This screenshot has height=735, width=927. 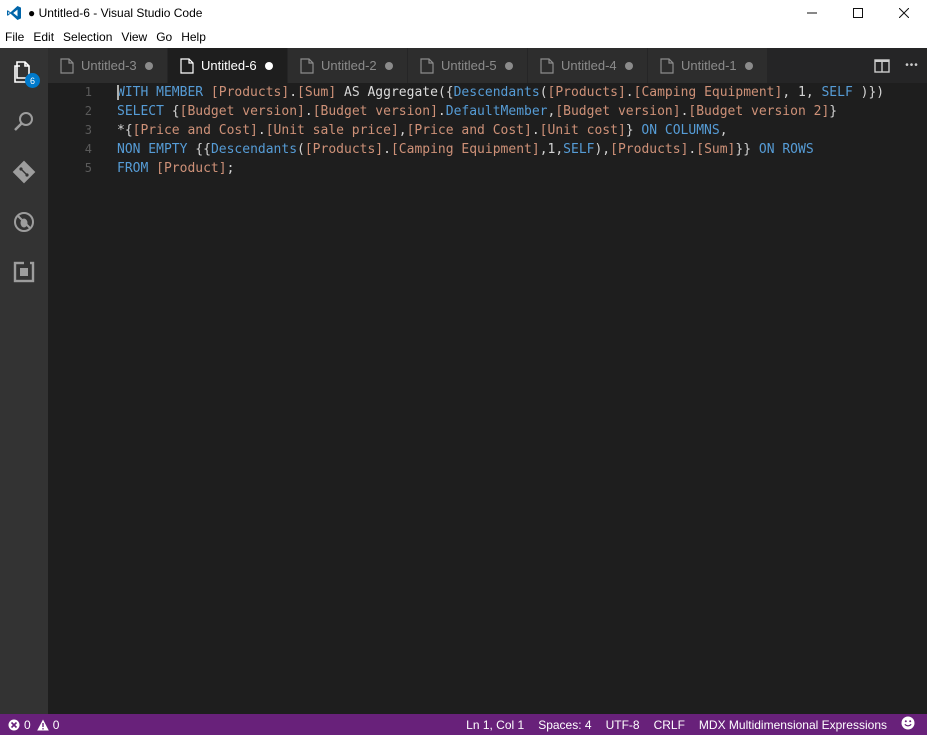 What do you see at coordinates (837, 92) in the screenshot?
I see `code-token: SELF` at bounding box center [837, 92].